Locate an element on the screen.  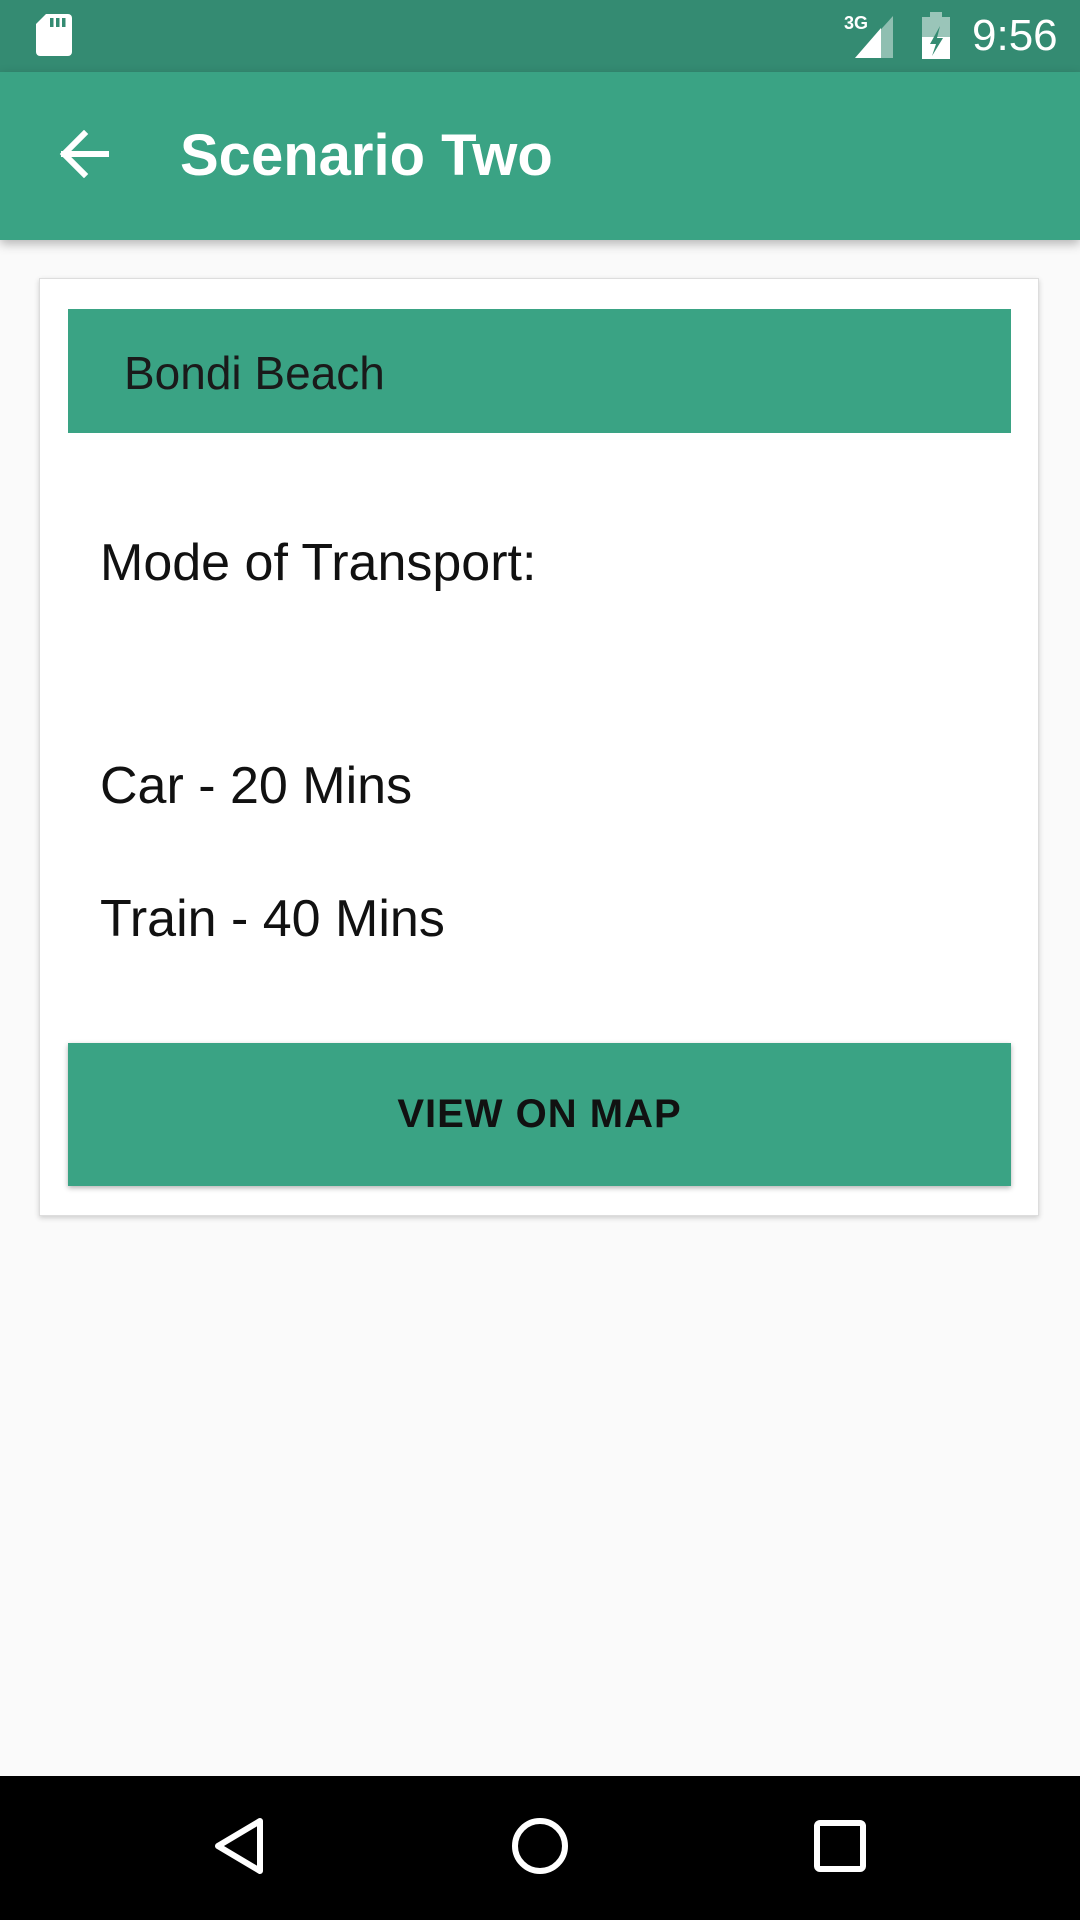
status-bar: 3G 9:56 is located at coordinates (540, 36).